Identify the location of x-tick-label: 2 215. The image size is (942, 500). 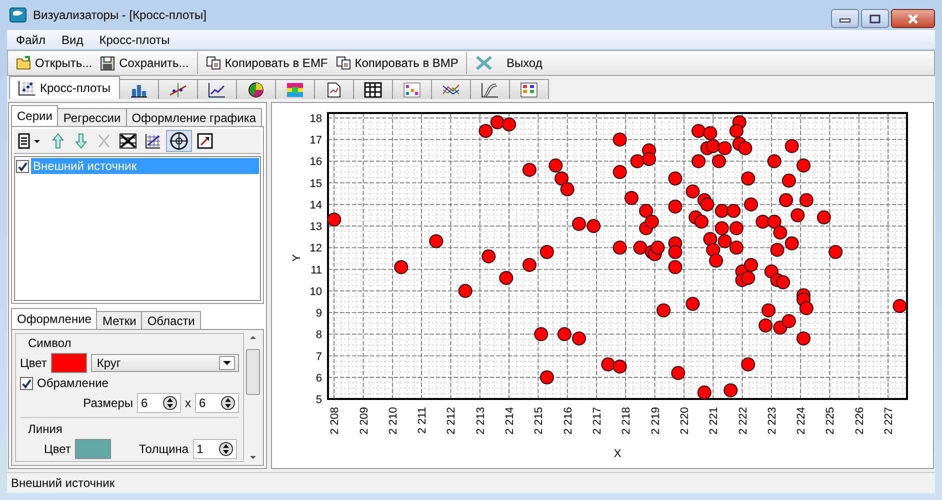
(539, 421).